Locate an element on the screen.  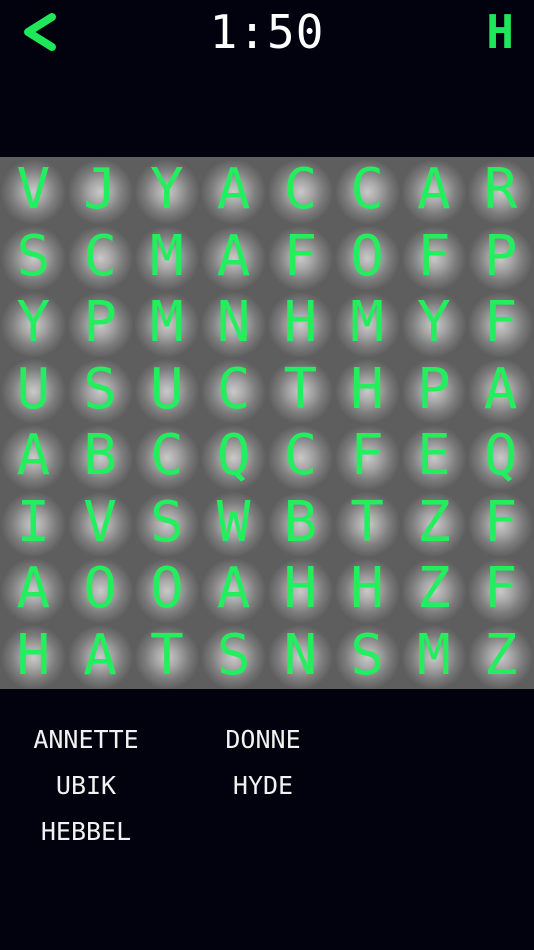
word-list-item: DONNE is located at coordinates (263, 739).